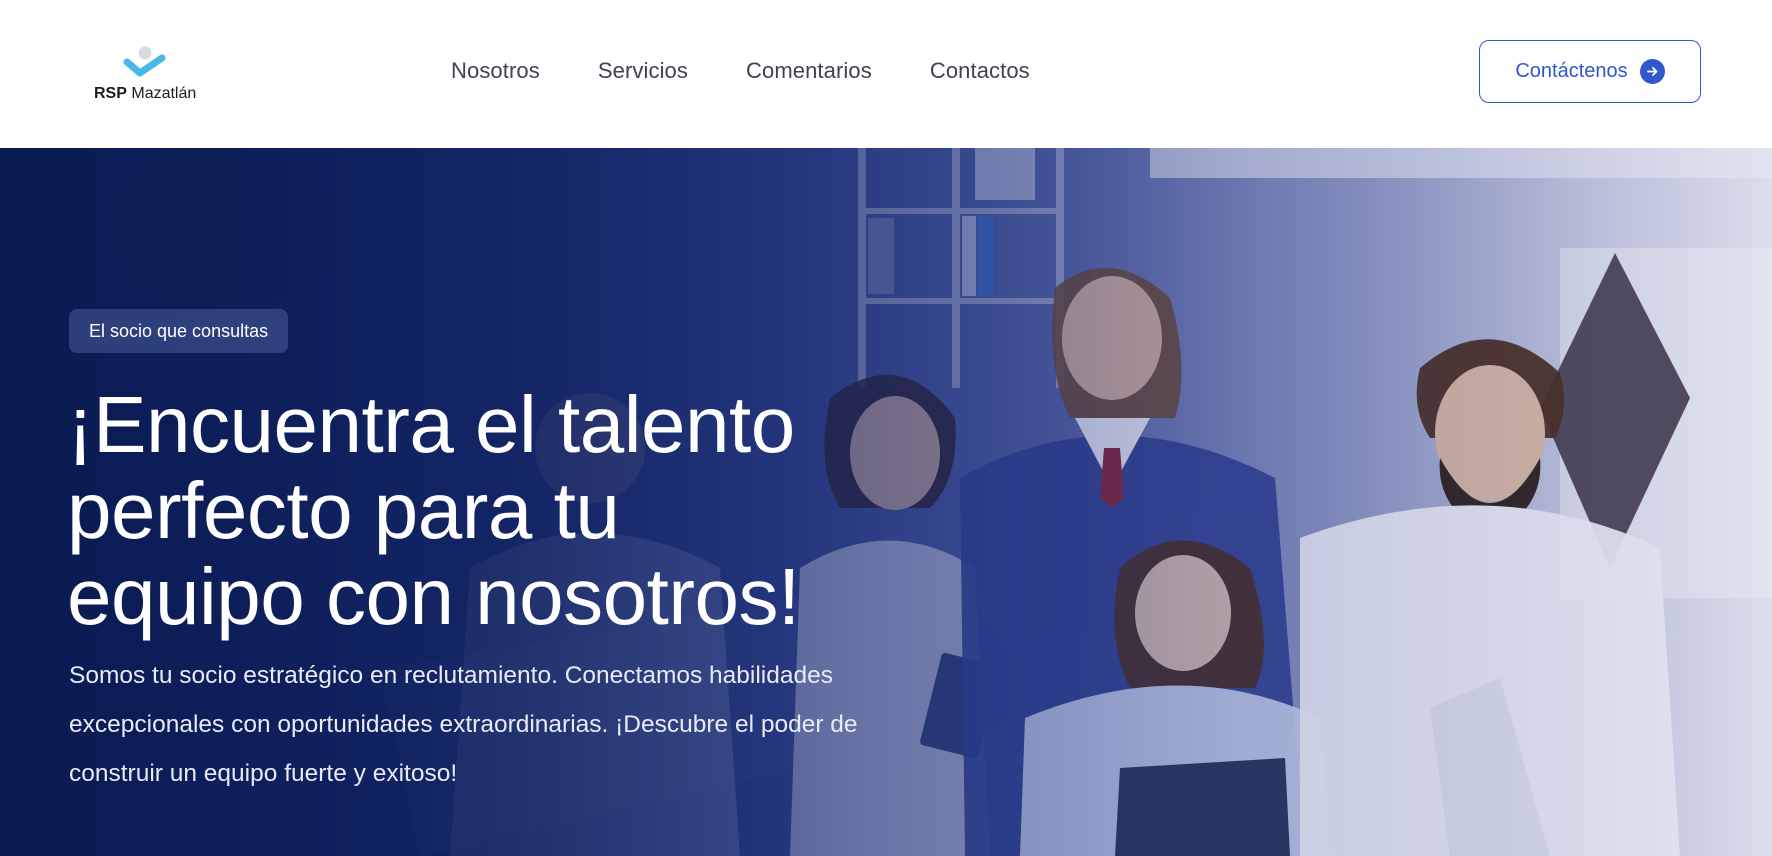 The image size is (1772, 856). What do you see at coordinates (164, 93) in the screenshot?
I see `logo-name: Mazatlán` at bounding box center [164, 93].